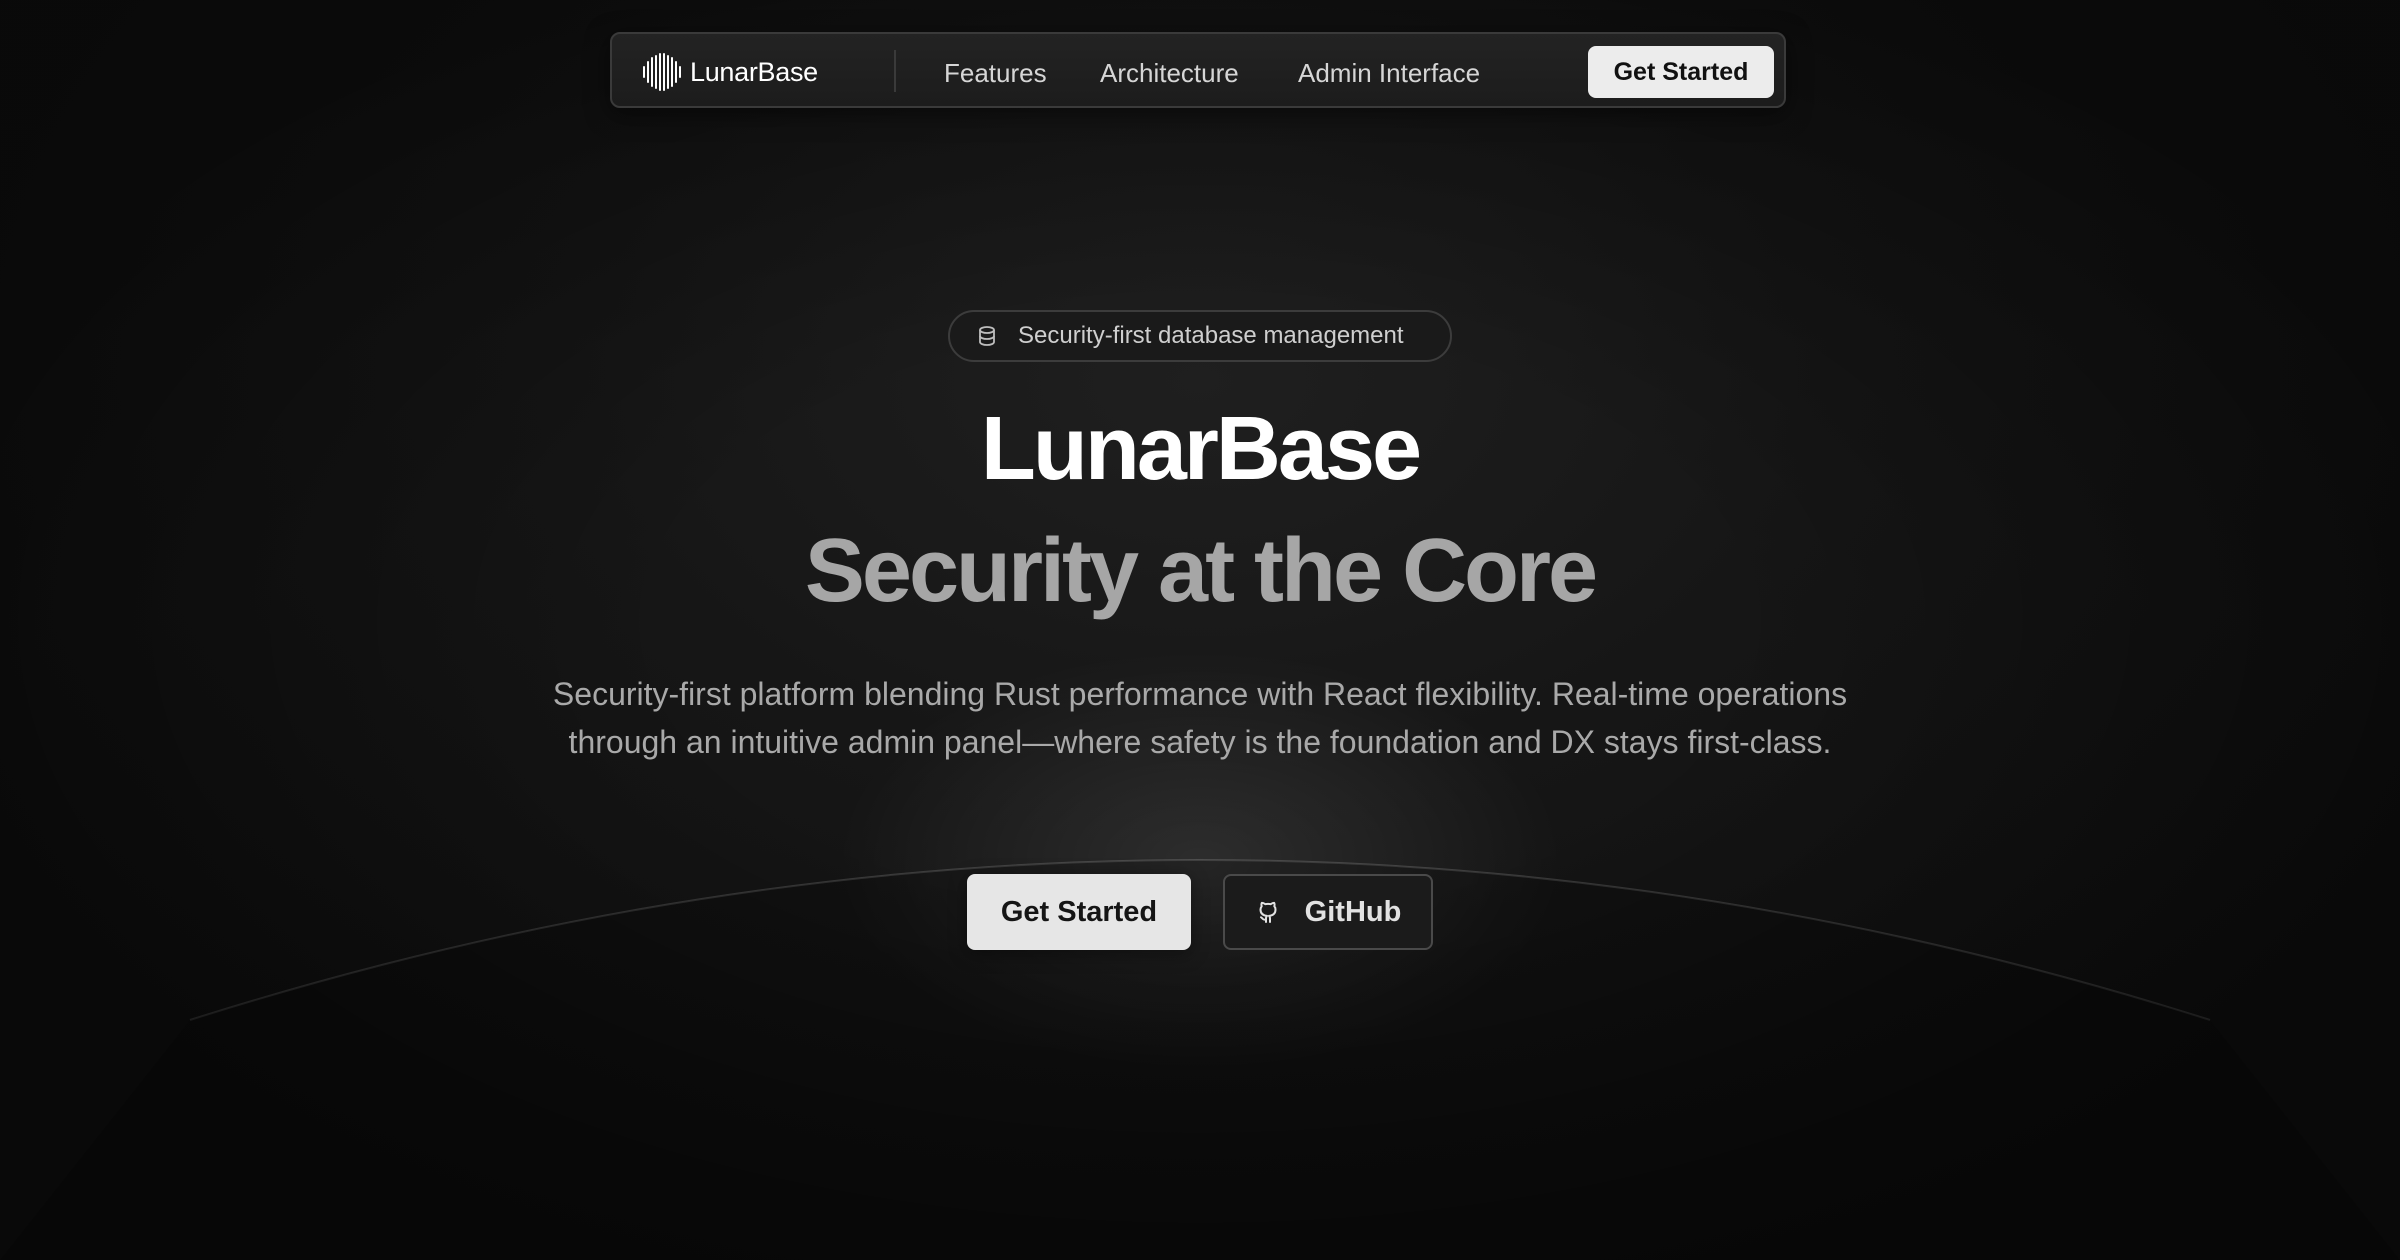 This screenshot has height=1260, width=2400. I want to click on nav-get-started-button: Get Started, so click(1681, 72).